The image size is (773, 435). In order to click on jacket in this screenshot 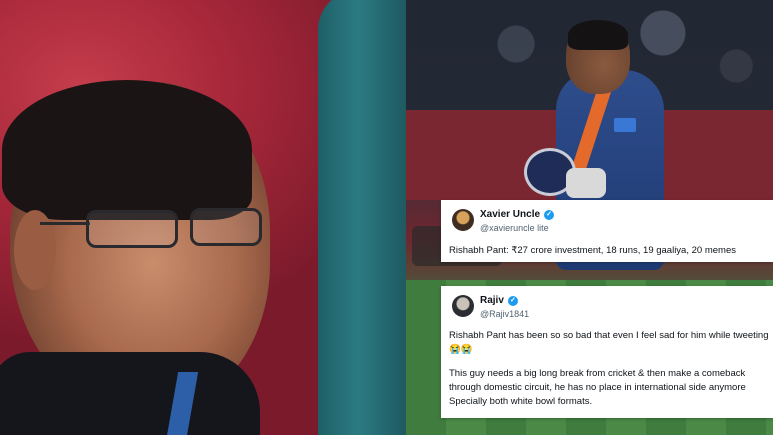, I will do `click(130, 393)`.